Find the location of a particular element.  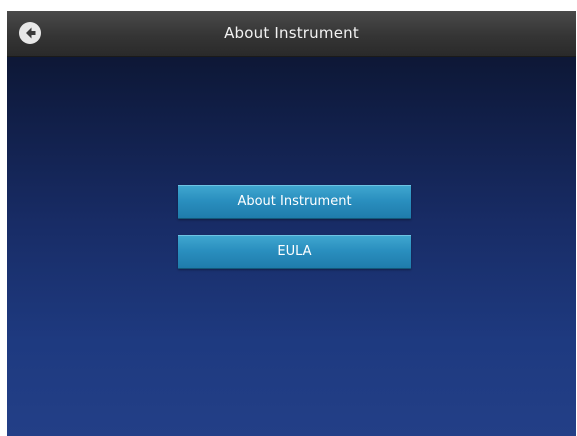

page-title: About Instrument is located at coordinates (291, 33).